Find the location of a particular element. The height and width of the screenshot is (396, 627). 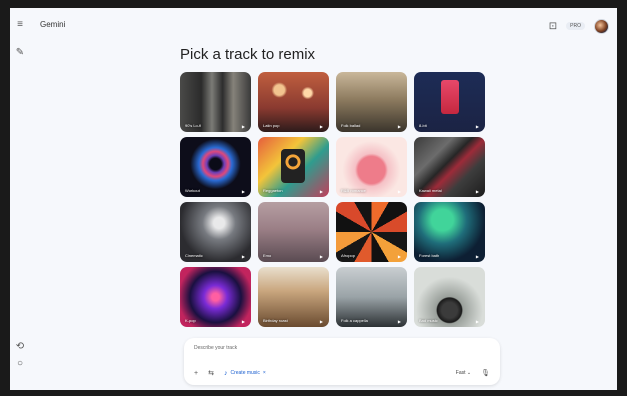

music-note-icon: ♪ is located at coordinates (225, 373).